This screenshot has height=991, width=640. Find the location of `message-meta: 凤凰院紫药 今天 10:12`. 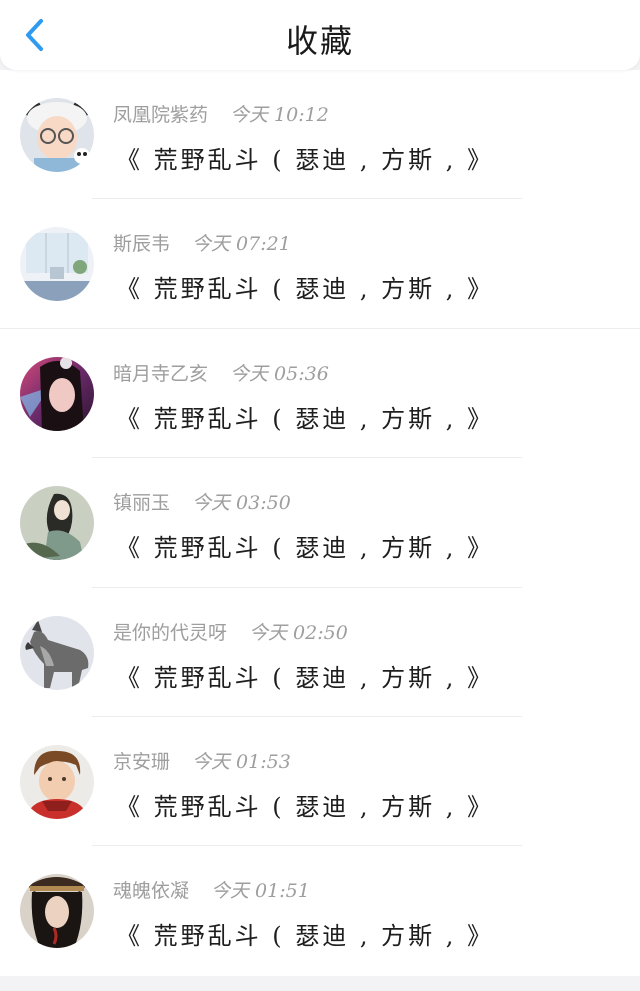

message-meta: 凤凰院紫药 今天 10:12 is located at coordinates (221, 113).